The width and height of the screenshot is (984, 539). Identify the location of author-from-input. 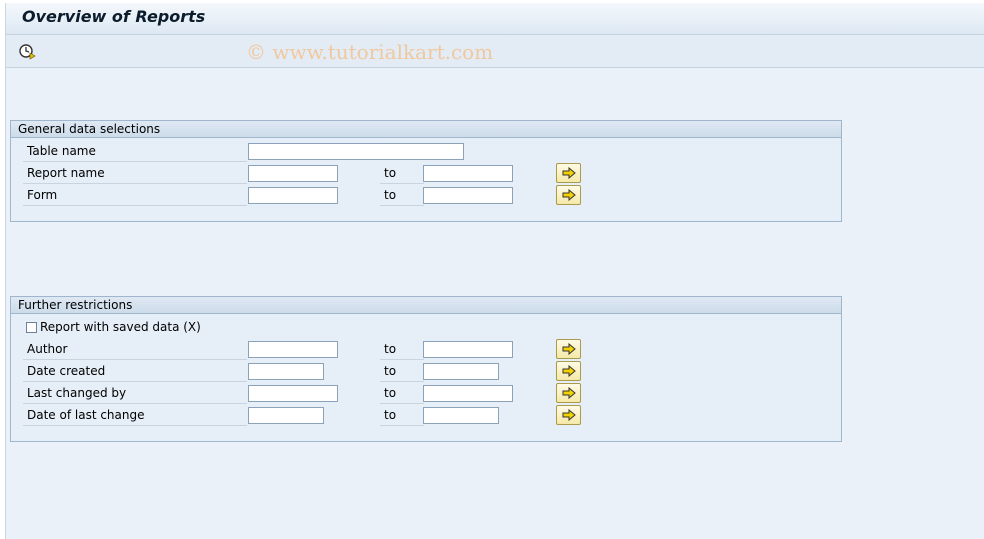
(293, 349).